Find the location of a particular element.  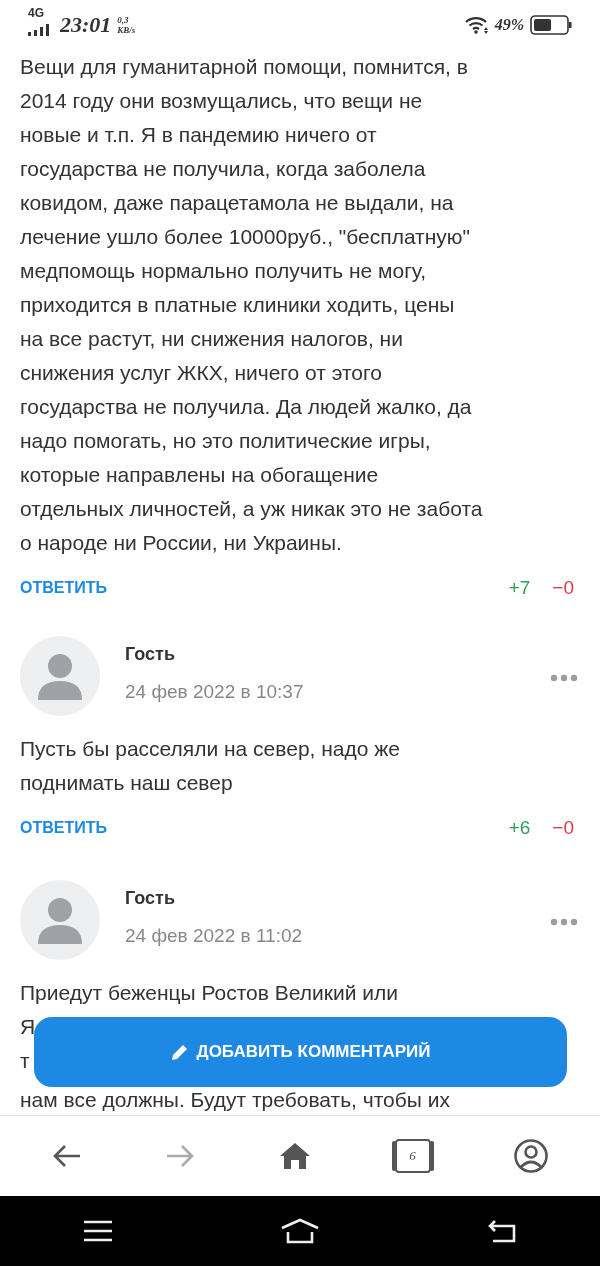

wifi-icon is located at coordinates (476, 25).